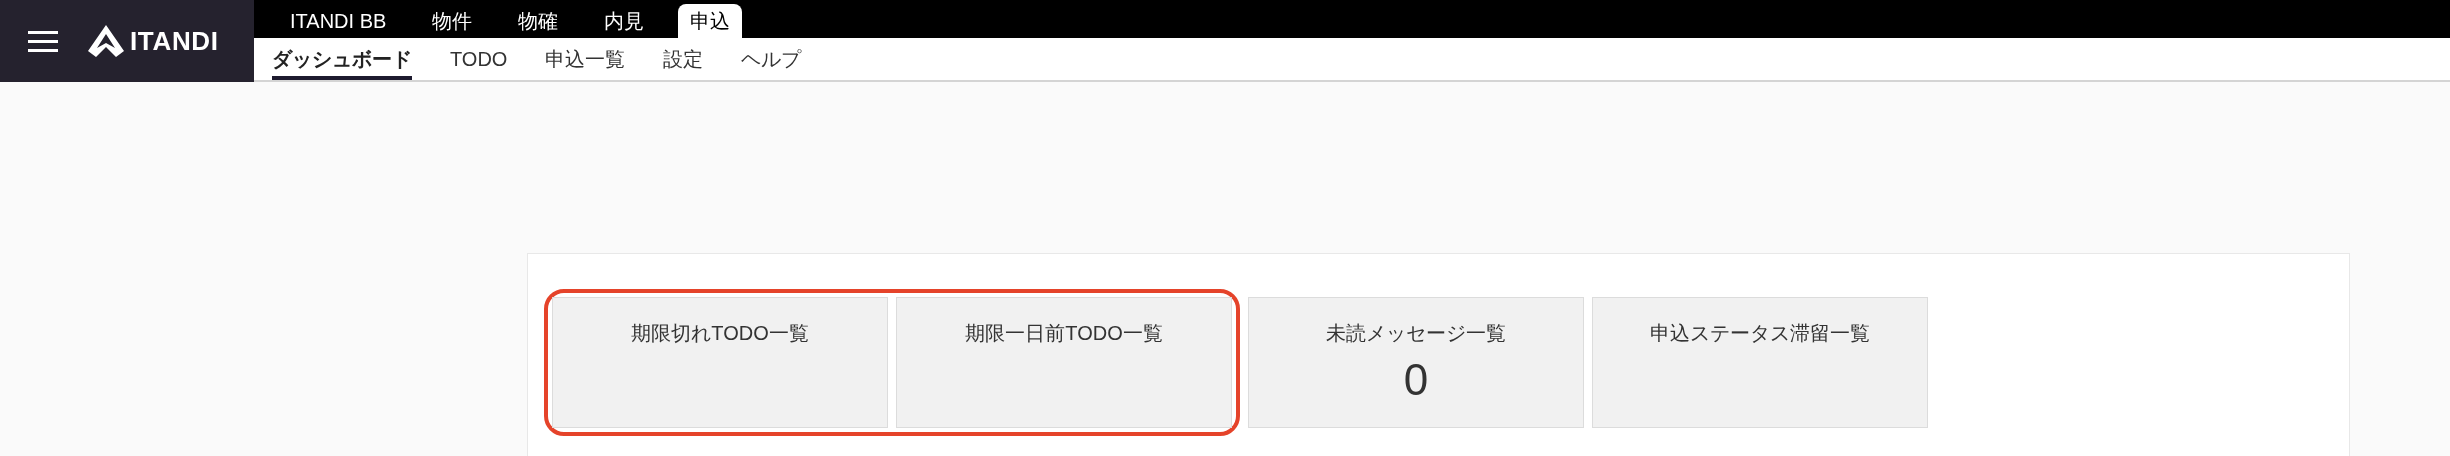 The width and height of the screenshot is (2450, 456). Describe the element at coordinates (720, 362) in the screenshot. I see `dashboard-card: 期限切れTODO一覧` at that location.